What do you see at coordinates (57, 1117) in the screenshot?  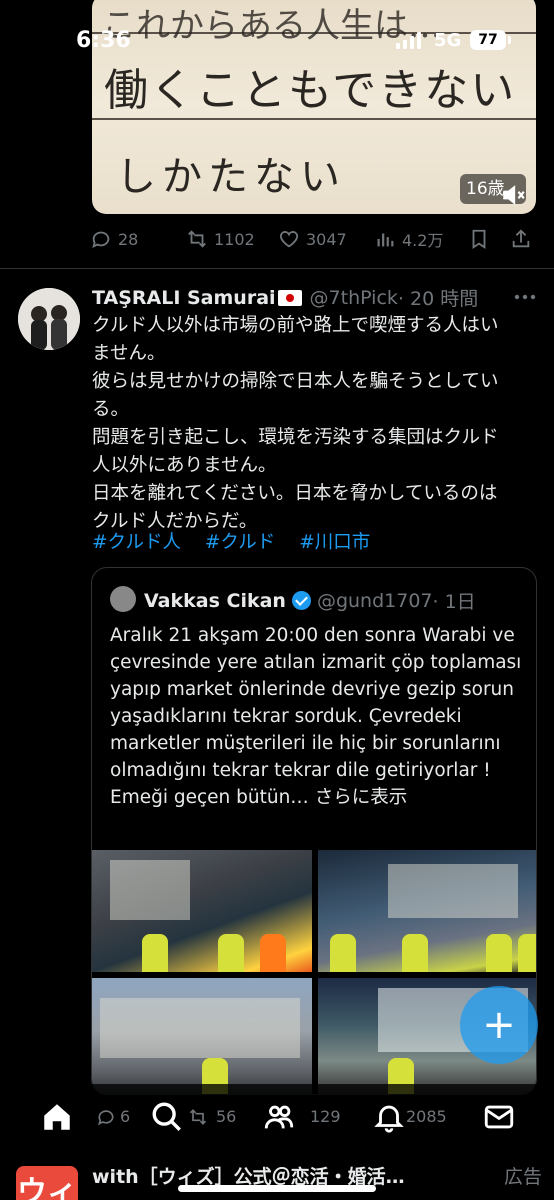 I see `home-icon` at bounding box center [57, 1117].